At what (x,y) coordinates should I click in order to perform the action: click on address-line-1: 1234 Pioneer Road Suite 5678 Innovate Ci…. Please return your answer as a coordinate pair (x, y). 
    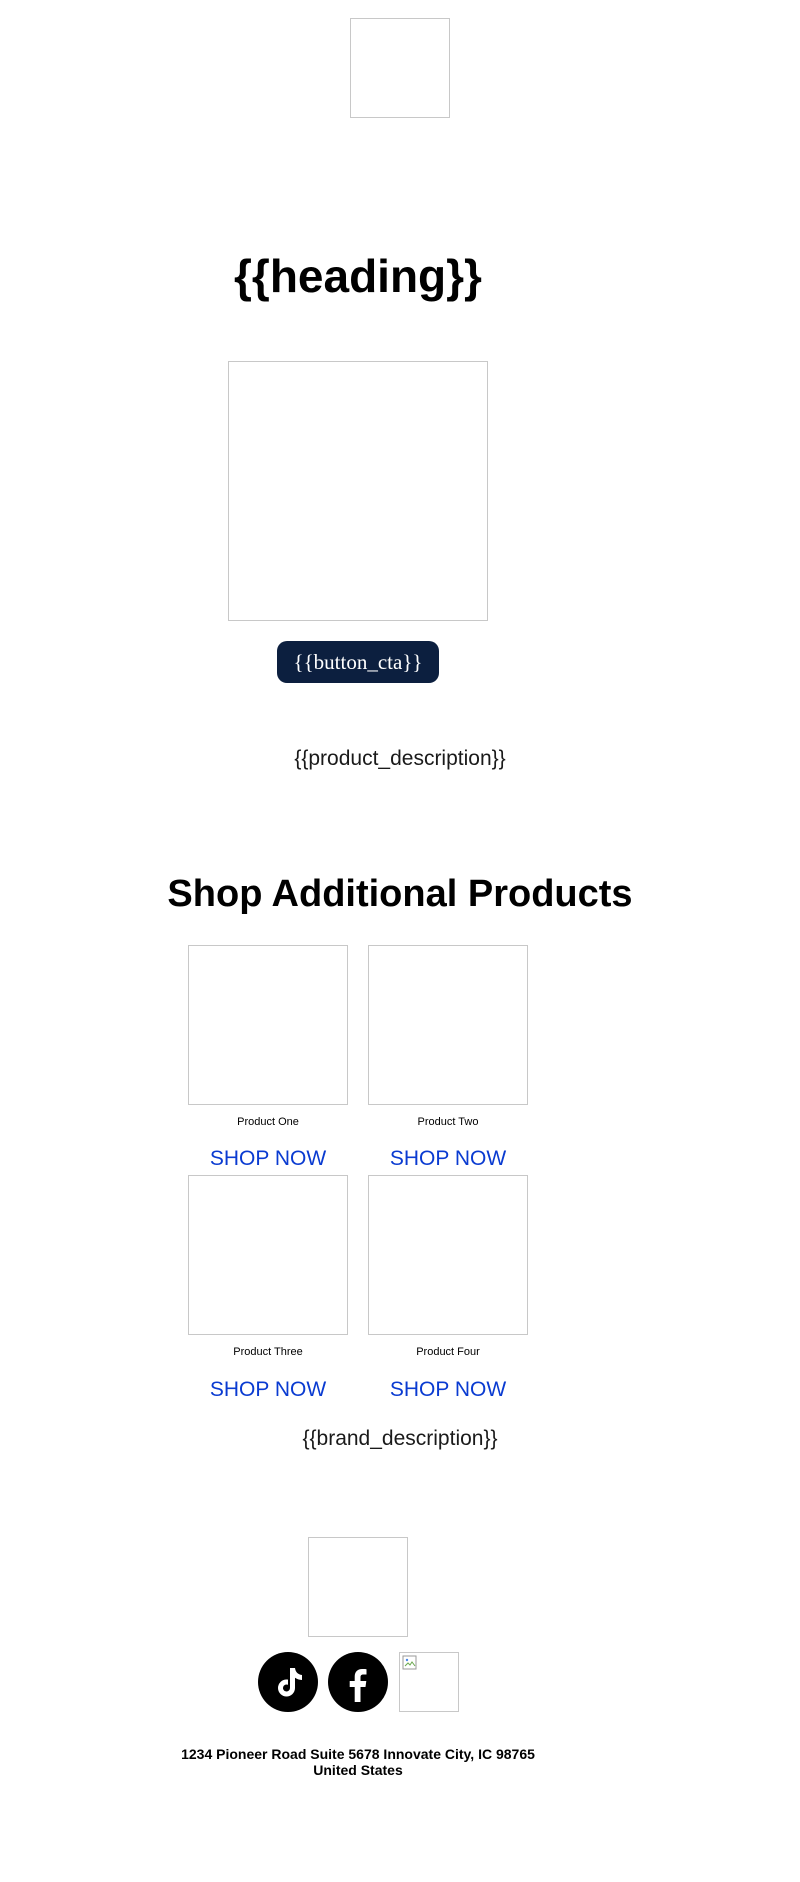
    Looking at the image, I should click on (358, 1754).